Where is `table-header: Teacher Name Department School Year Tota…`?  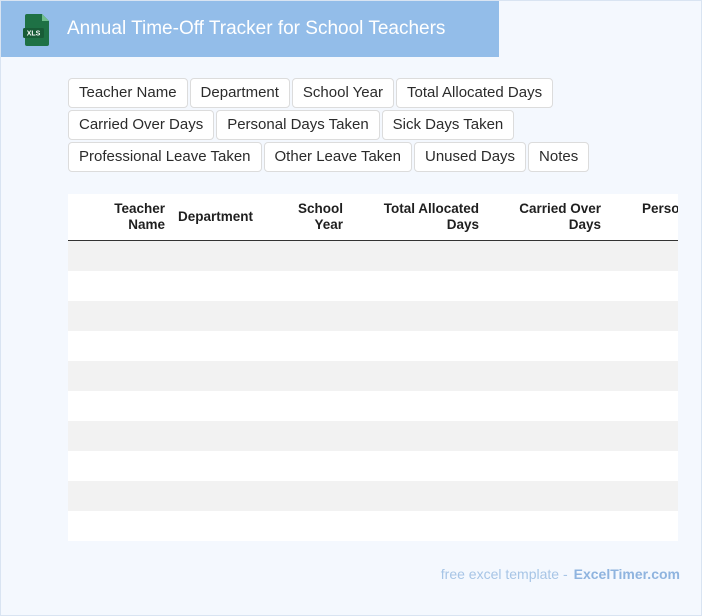 table-header: Teacher Name Department School Year Tota… is located at coordinates (373, 217).